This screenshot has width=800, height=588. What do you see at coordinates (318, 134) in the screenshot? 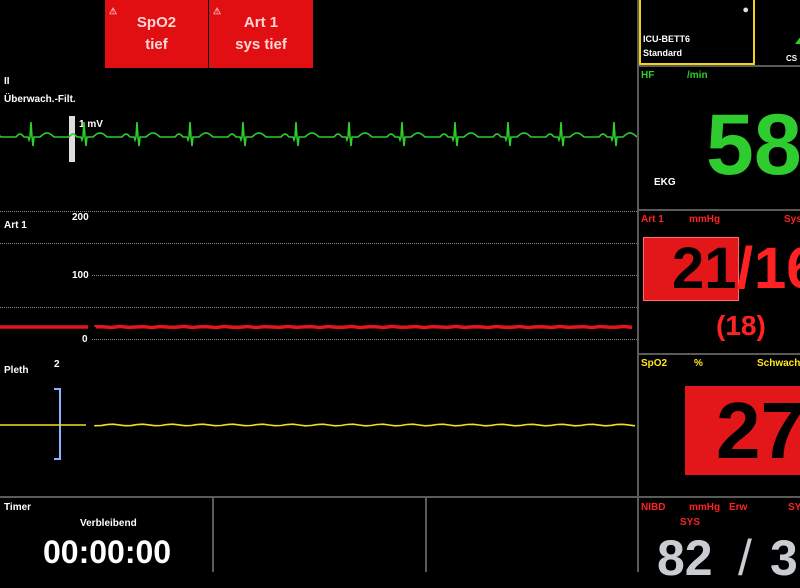
I see `ecg-waveform` at bounding box center [318, 134].